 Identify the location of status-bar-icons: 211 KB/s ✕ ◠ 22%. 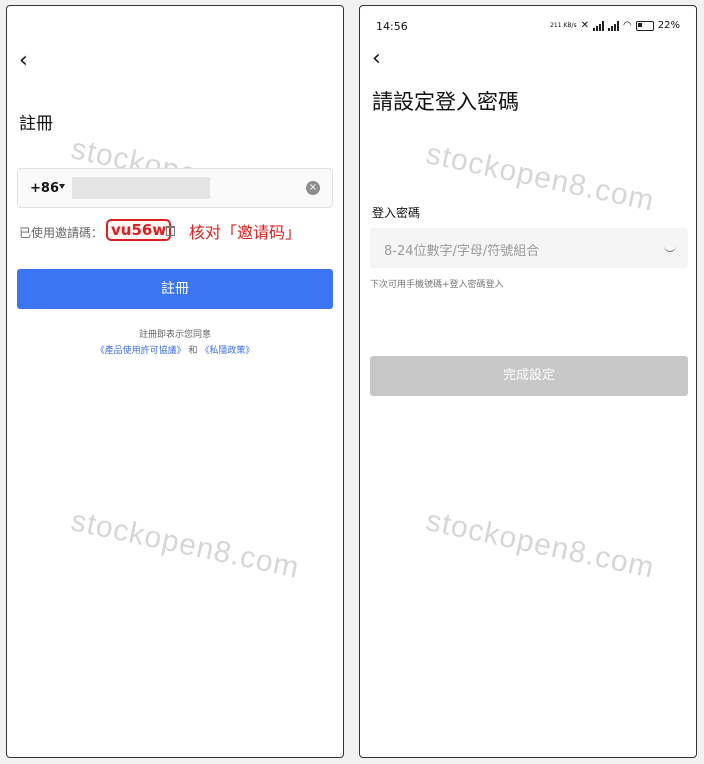
(615, 25).